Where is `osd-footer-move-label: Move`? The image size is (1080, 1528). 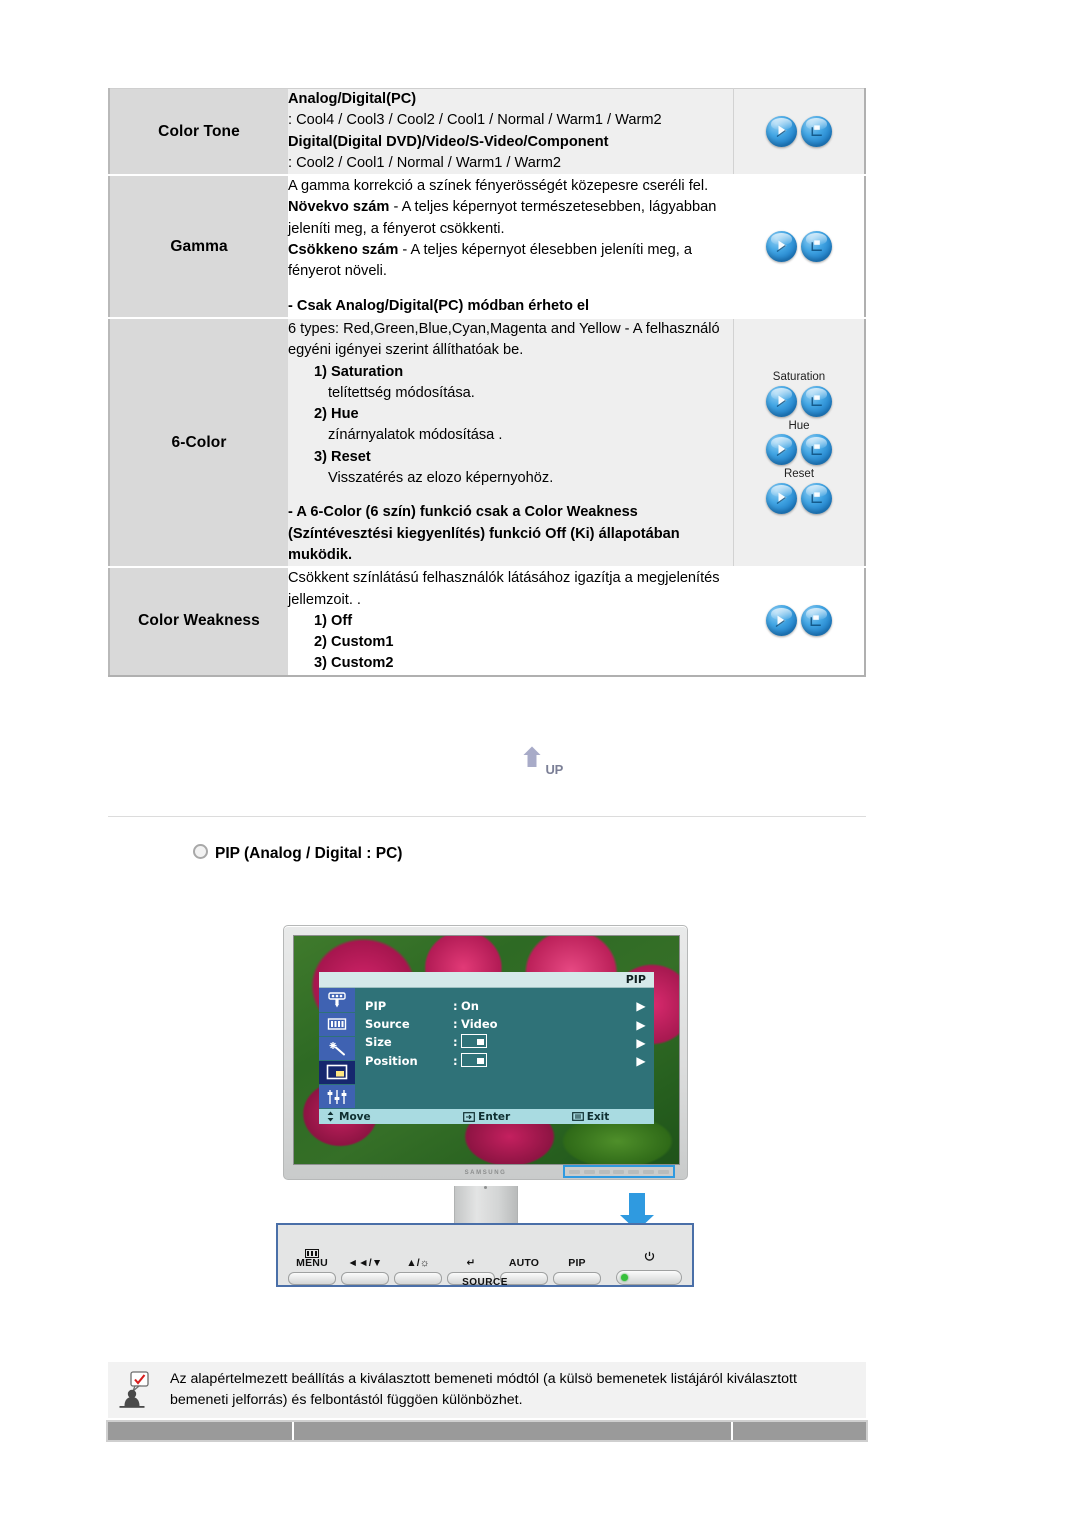
osd-footer-move-label: Move is located at coordinates (355, 1116).